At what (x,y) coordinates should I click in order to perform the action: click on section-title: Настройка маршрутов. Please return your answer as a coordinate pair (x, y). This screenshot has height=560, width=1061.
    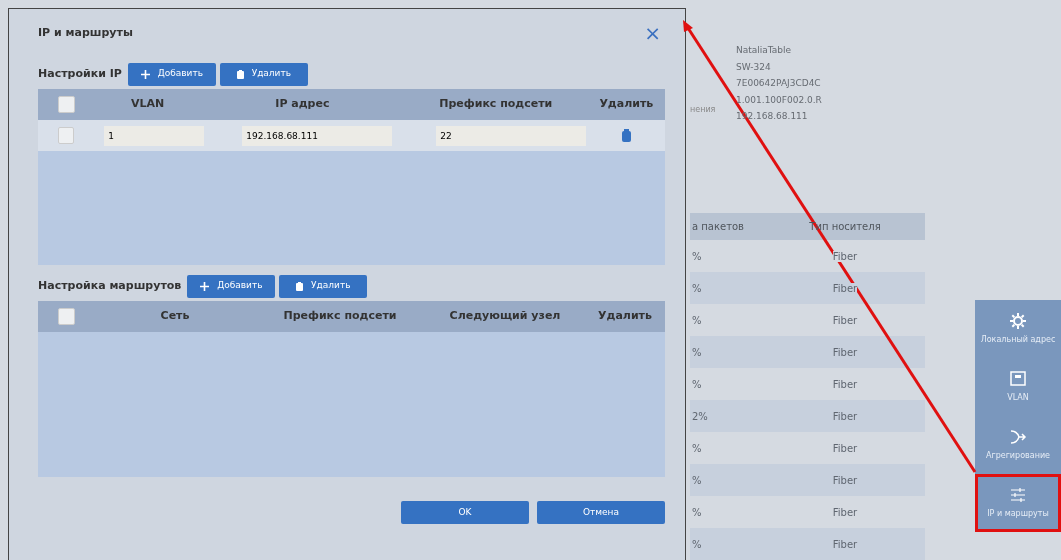
    Looking at the image, I should click on (110, 285).